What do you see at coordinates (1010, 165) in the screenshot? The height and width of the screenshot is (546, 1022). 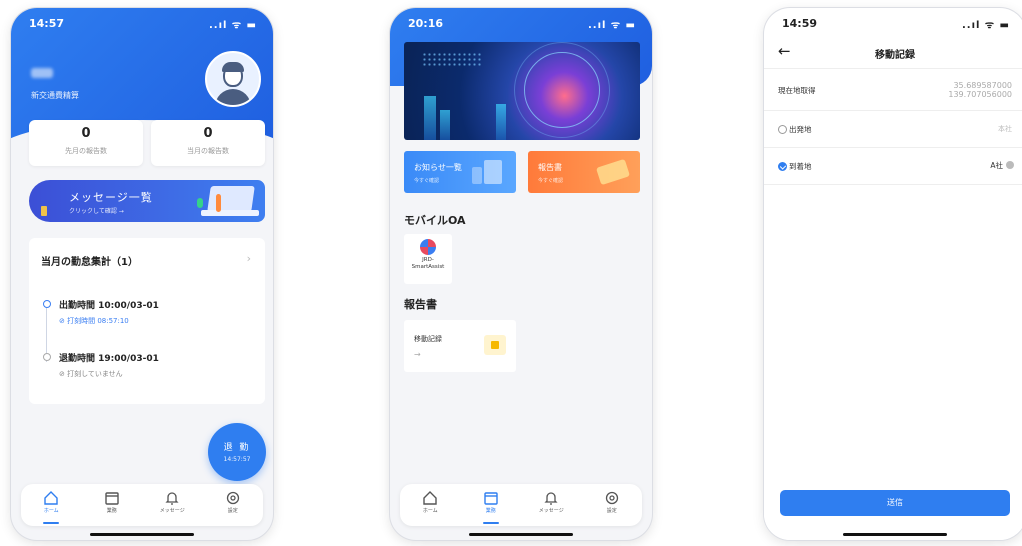 I see `settings-dot-icon` at bounding box center [1010, 165].